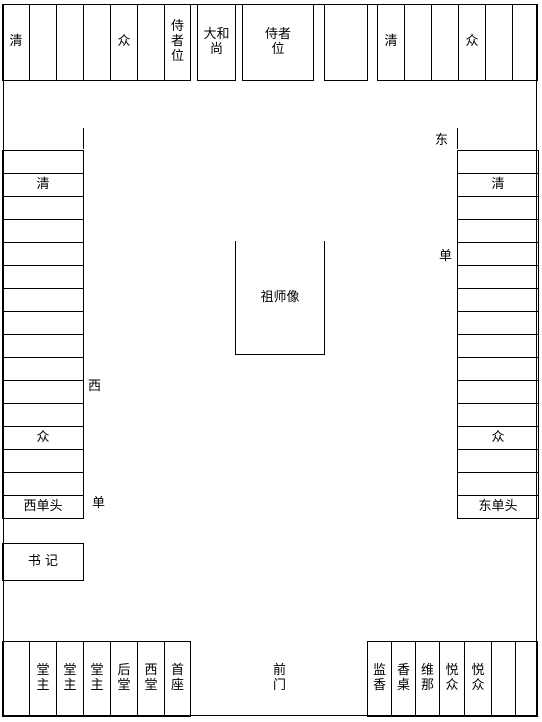  I want to click on top-seat-11: 清, so click(391, 42).